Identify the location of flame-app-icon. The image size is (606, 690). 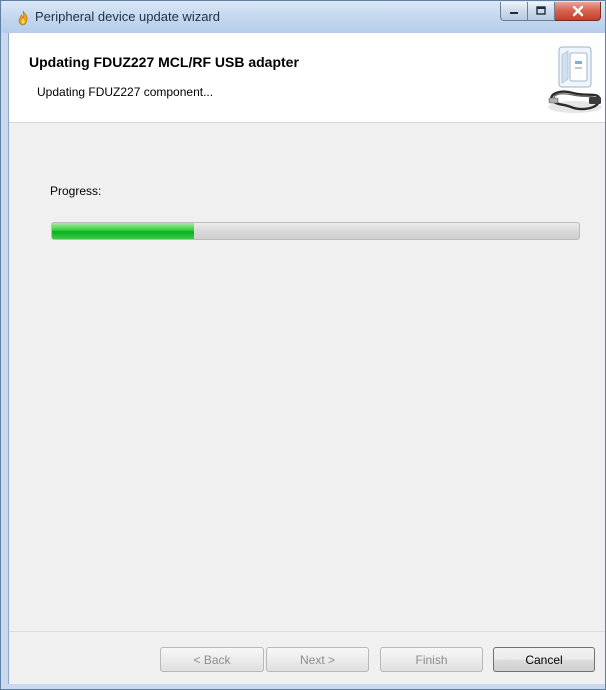
(23, 18).